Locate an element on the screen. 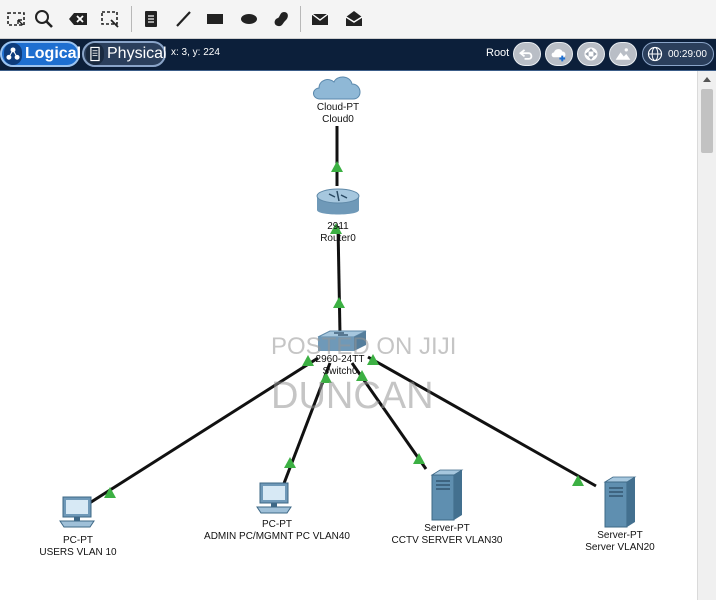 Image resolution: width=716 pixels, height=600 pixels. server-vlan20-label: Server-PT Server VLAN20 is located at coordinates (619, 542).